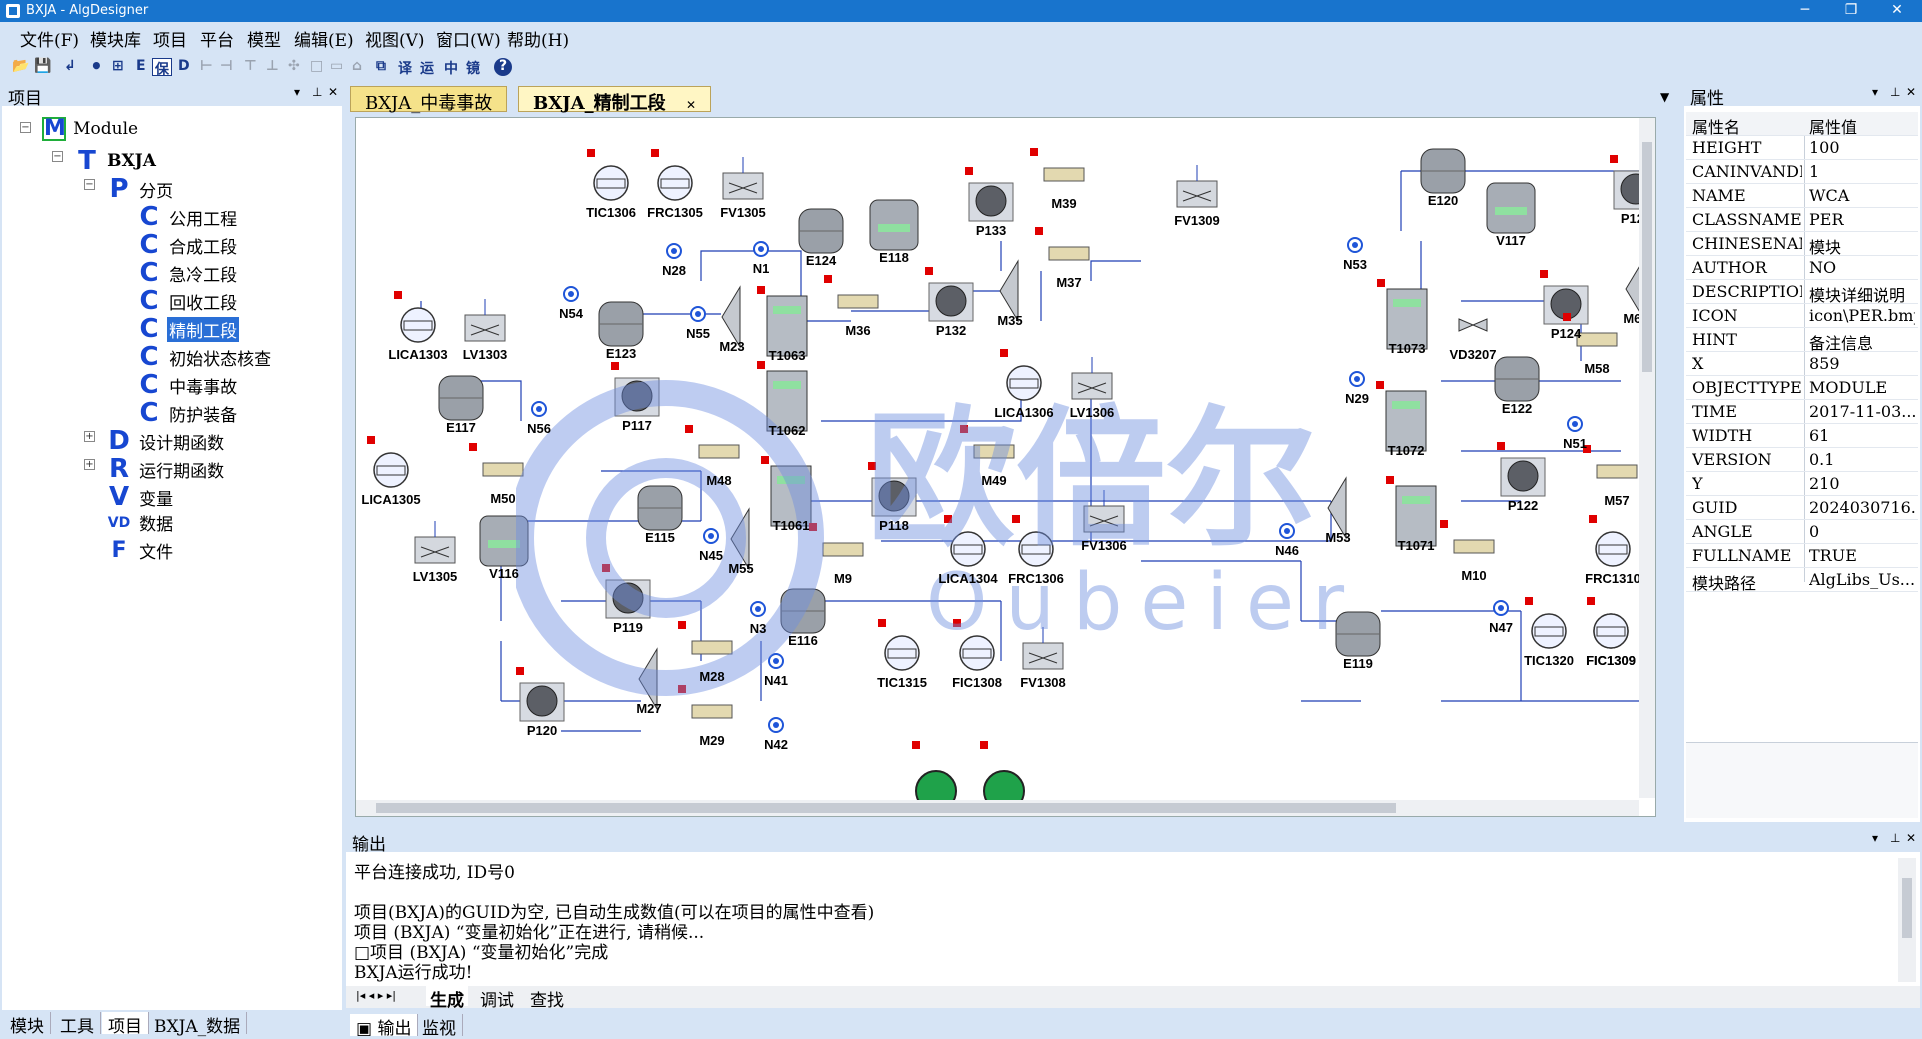 The image size is (1922, 1039). Describe the element at coordinates (718, 480) in the screenshot. I see `equipment-label: M48` at that location.